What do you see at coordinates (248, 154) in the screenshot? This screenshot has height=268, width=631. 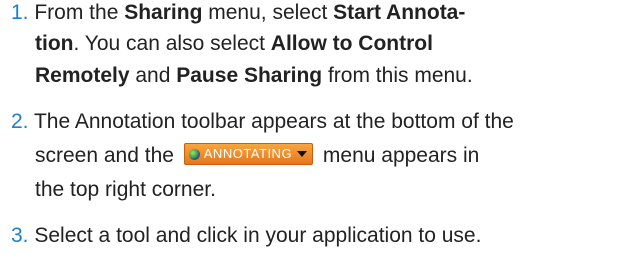 I see `annotating-menu-badge: ANNOTATING` at bounding box center [248, 154].